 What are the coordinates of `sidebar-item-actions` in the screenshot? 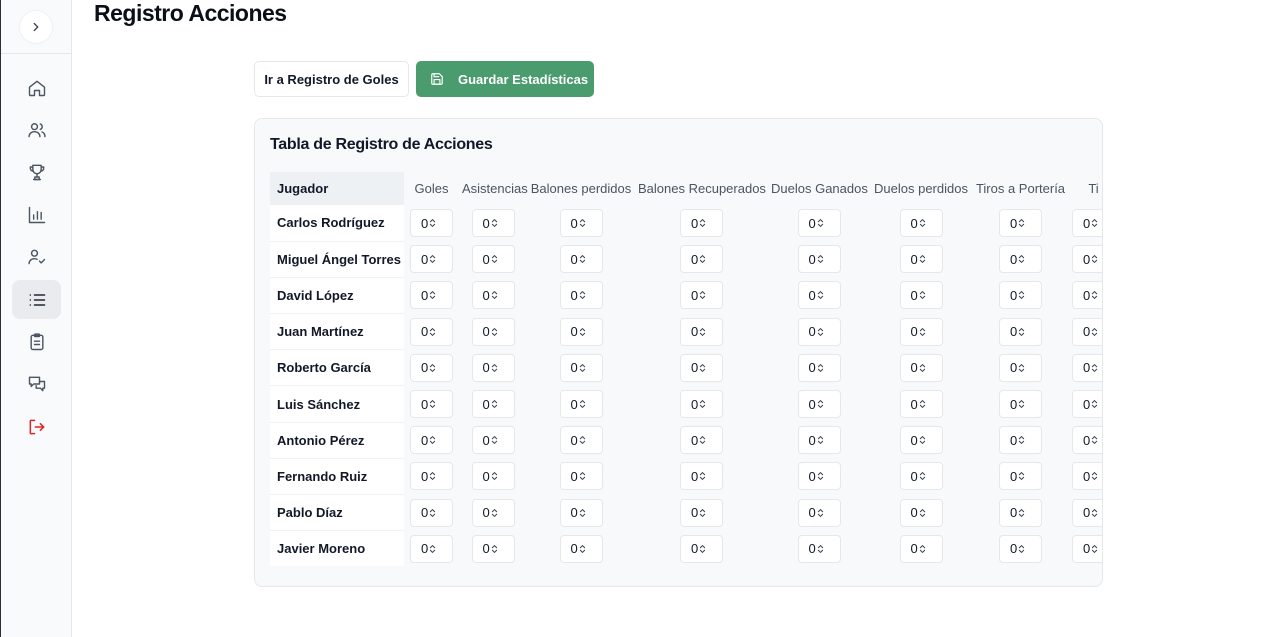 It's located at (36, 299).